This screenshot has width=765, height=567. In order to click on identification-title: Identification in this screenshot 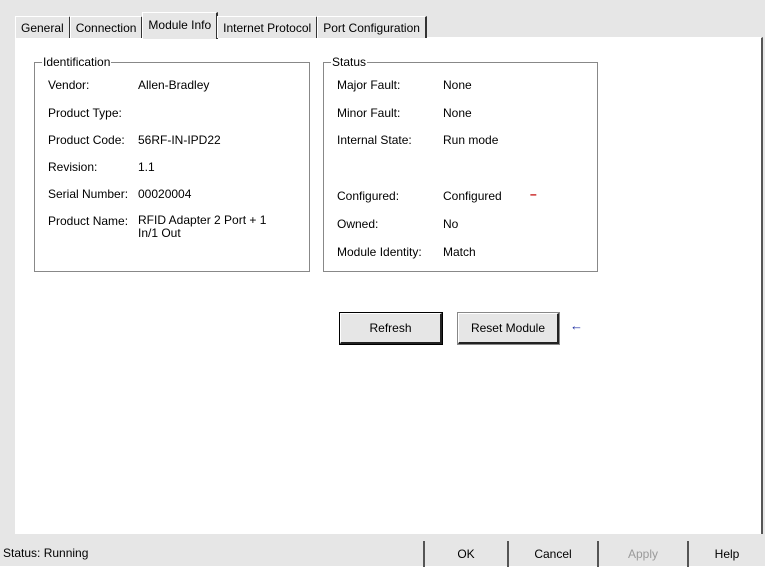, I will do `click(77, 62)`.